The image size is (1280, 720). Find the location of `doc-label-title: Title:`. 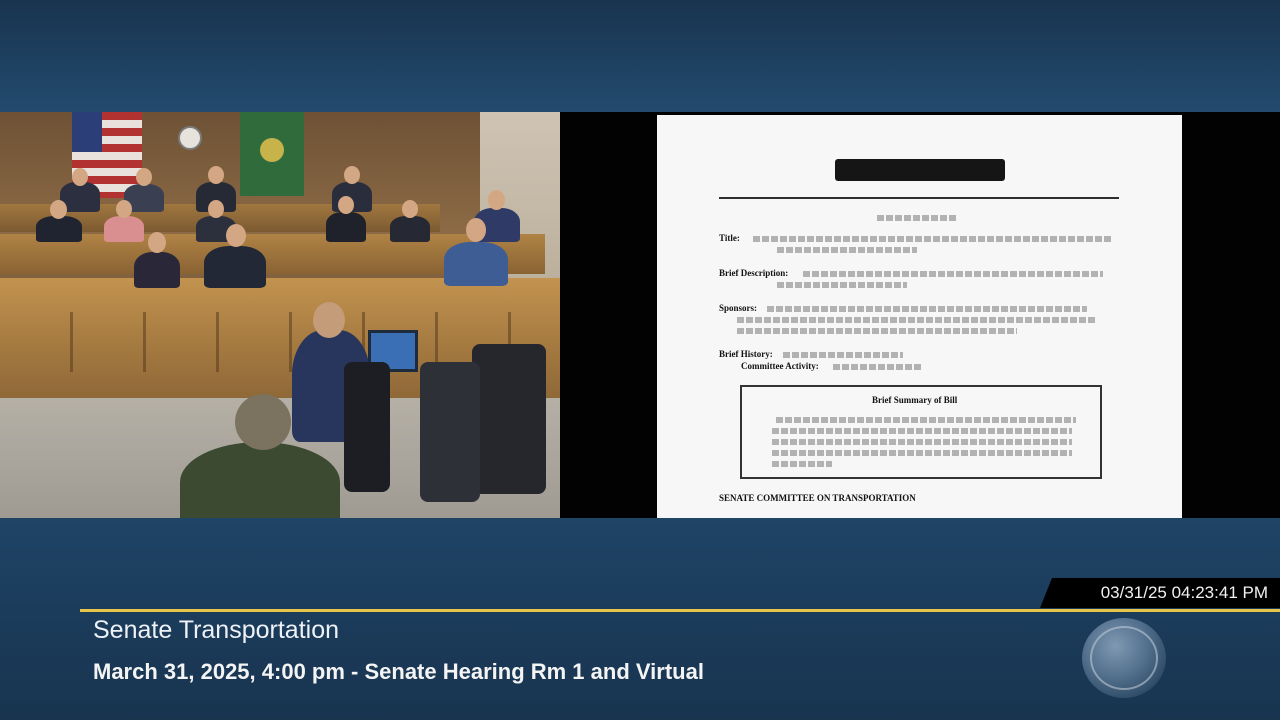

doc-label-title: Title: is located at coordinates (729, 238).